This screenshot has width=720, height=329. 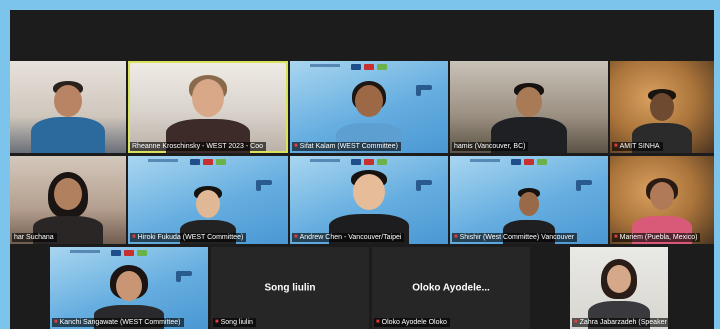 What do you see at coordinates (208, 200) in the screenshot?
I see `participant-tile: ■ Hiroki Fukuda (WEST Committee)` at bounding box center [208, 200].